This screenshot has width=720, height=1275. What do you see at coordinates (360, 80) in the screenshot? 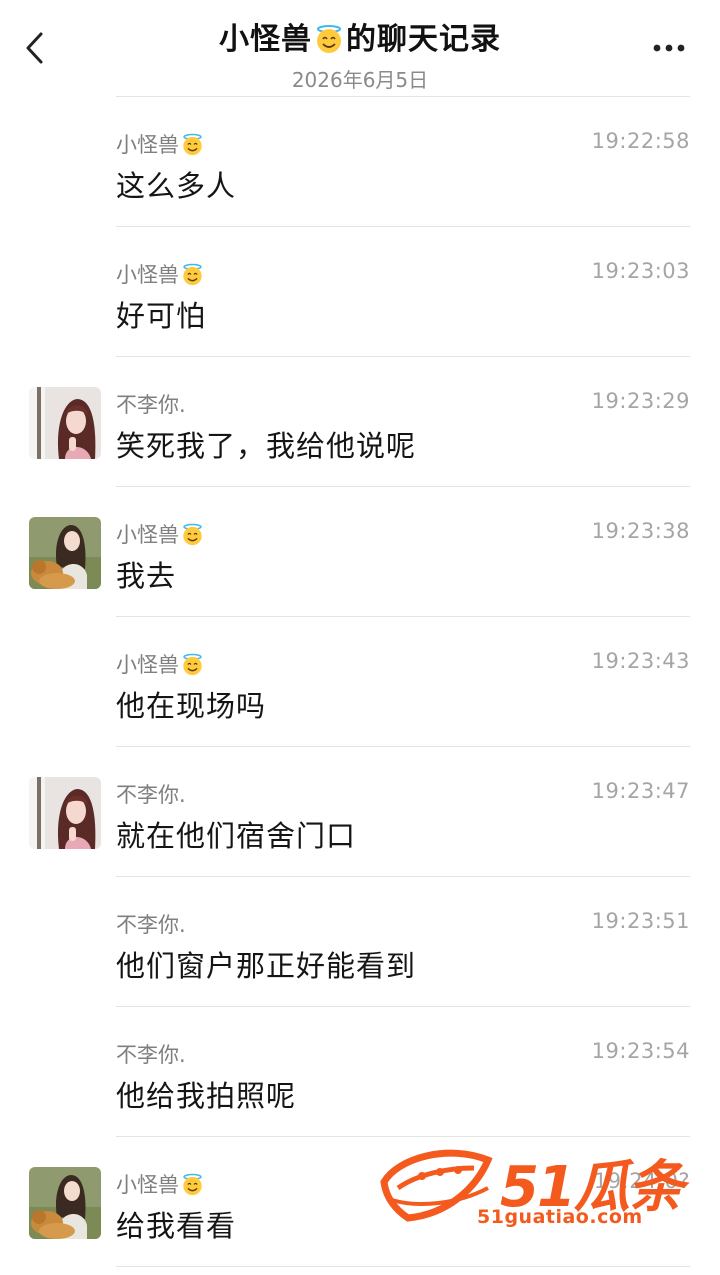
I see `chat-date: 2026年6月5日` at bounding box center [360, 80].